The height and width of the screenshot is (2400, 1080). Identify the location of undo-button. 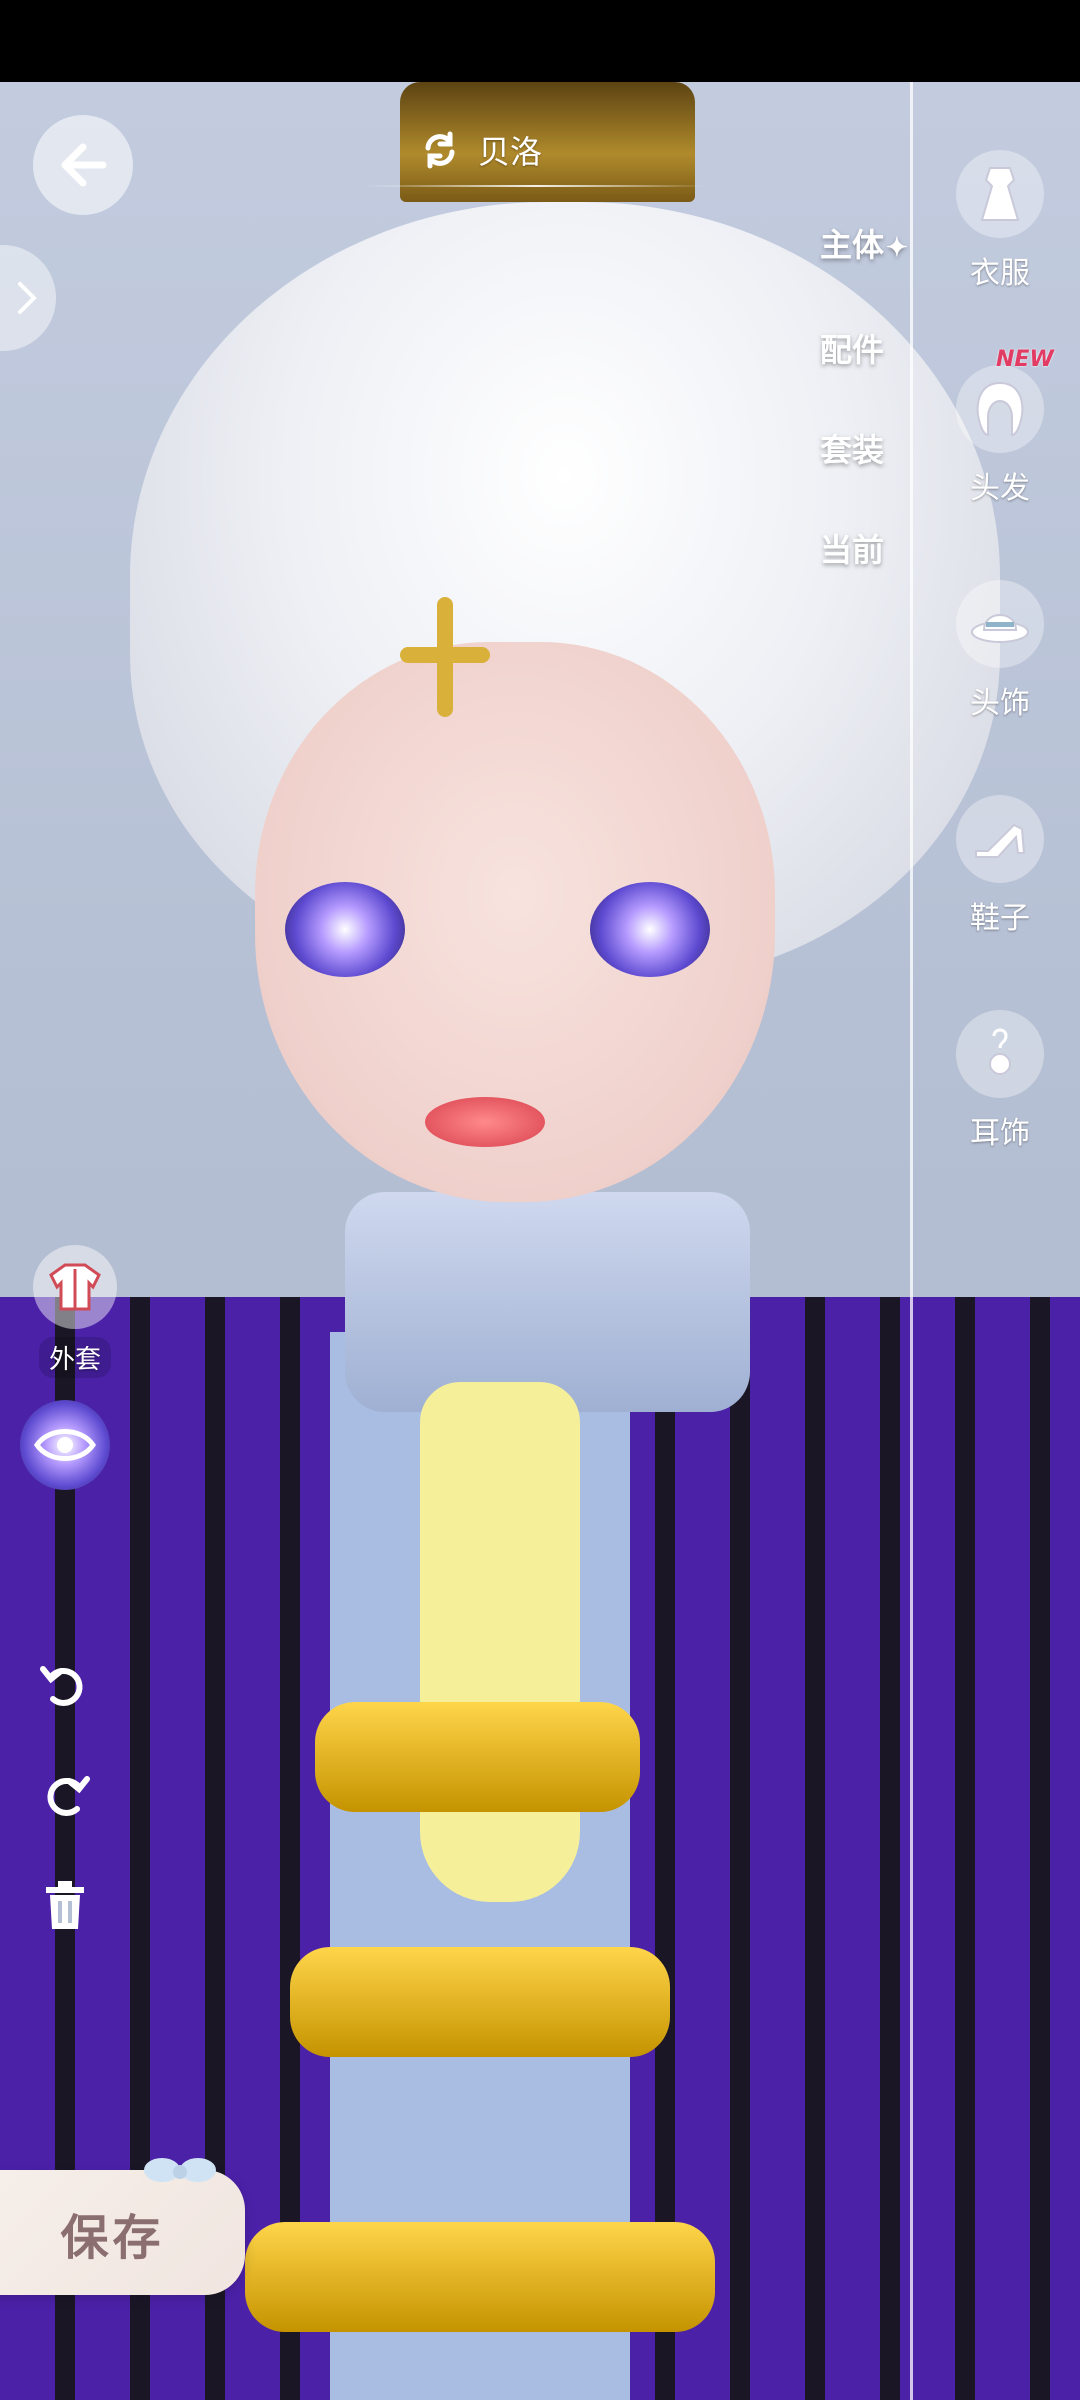
(65, 1685).